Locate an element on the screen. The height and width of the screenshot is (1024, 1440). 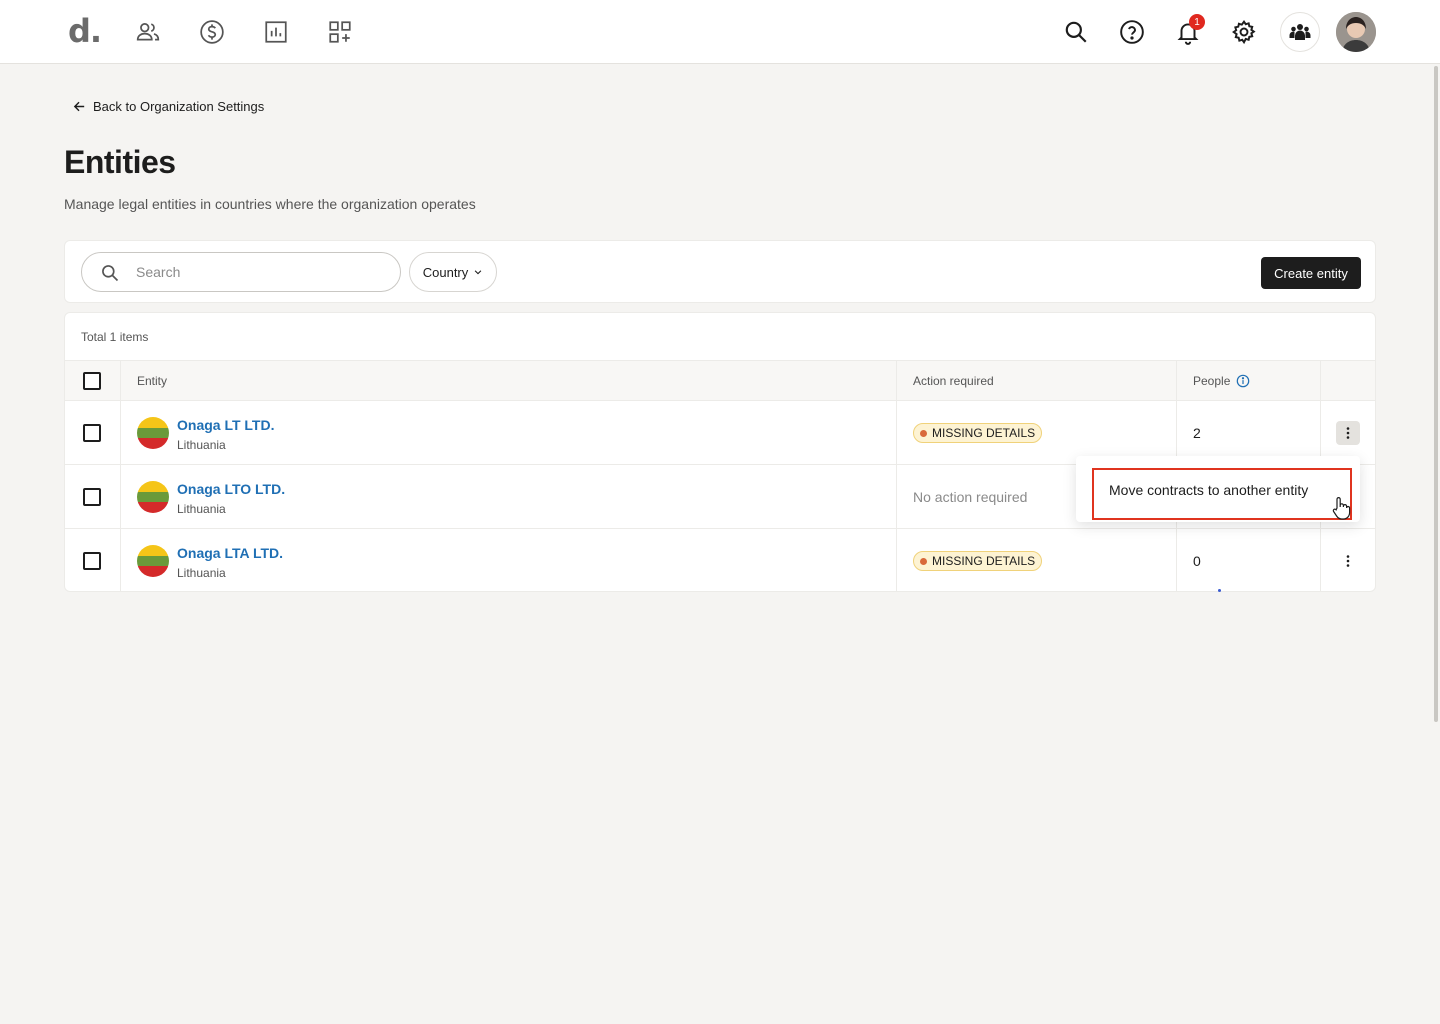
create-entity-button: Create entity is located at coordinates (1311, 273).